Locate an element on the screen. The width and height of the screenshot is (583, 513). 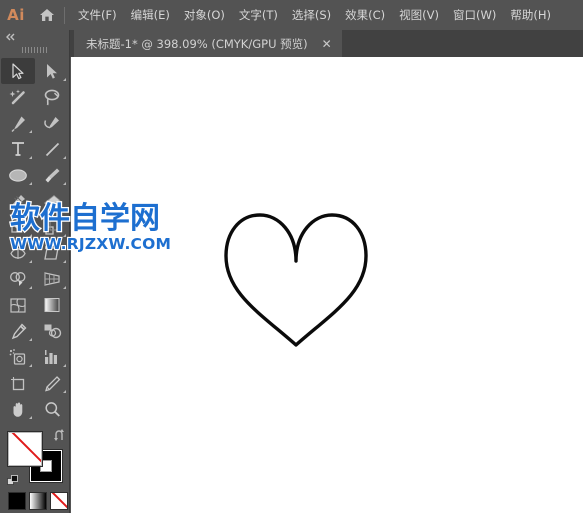
line-segment-icon is located at coordinates (52, 149).